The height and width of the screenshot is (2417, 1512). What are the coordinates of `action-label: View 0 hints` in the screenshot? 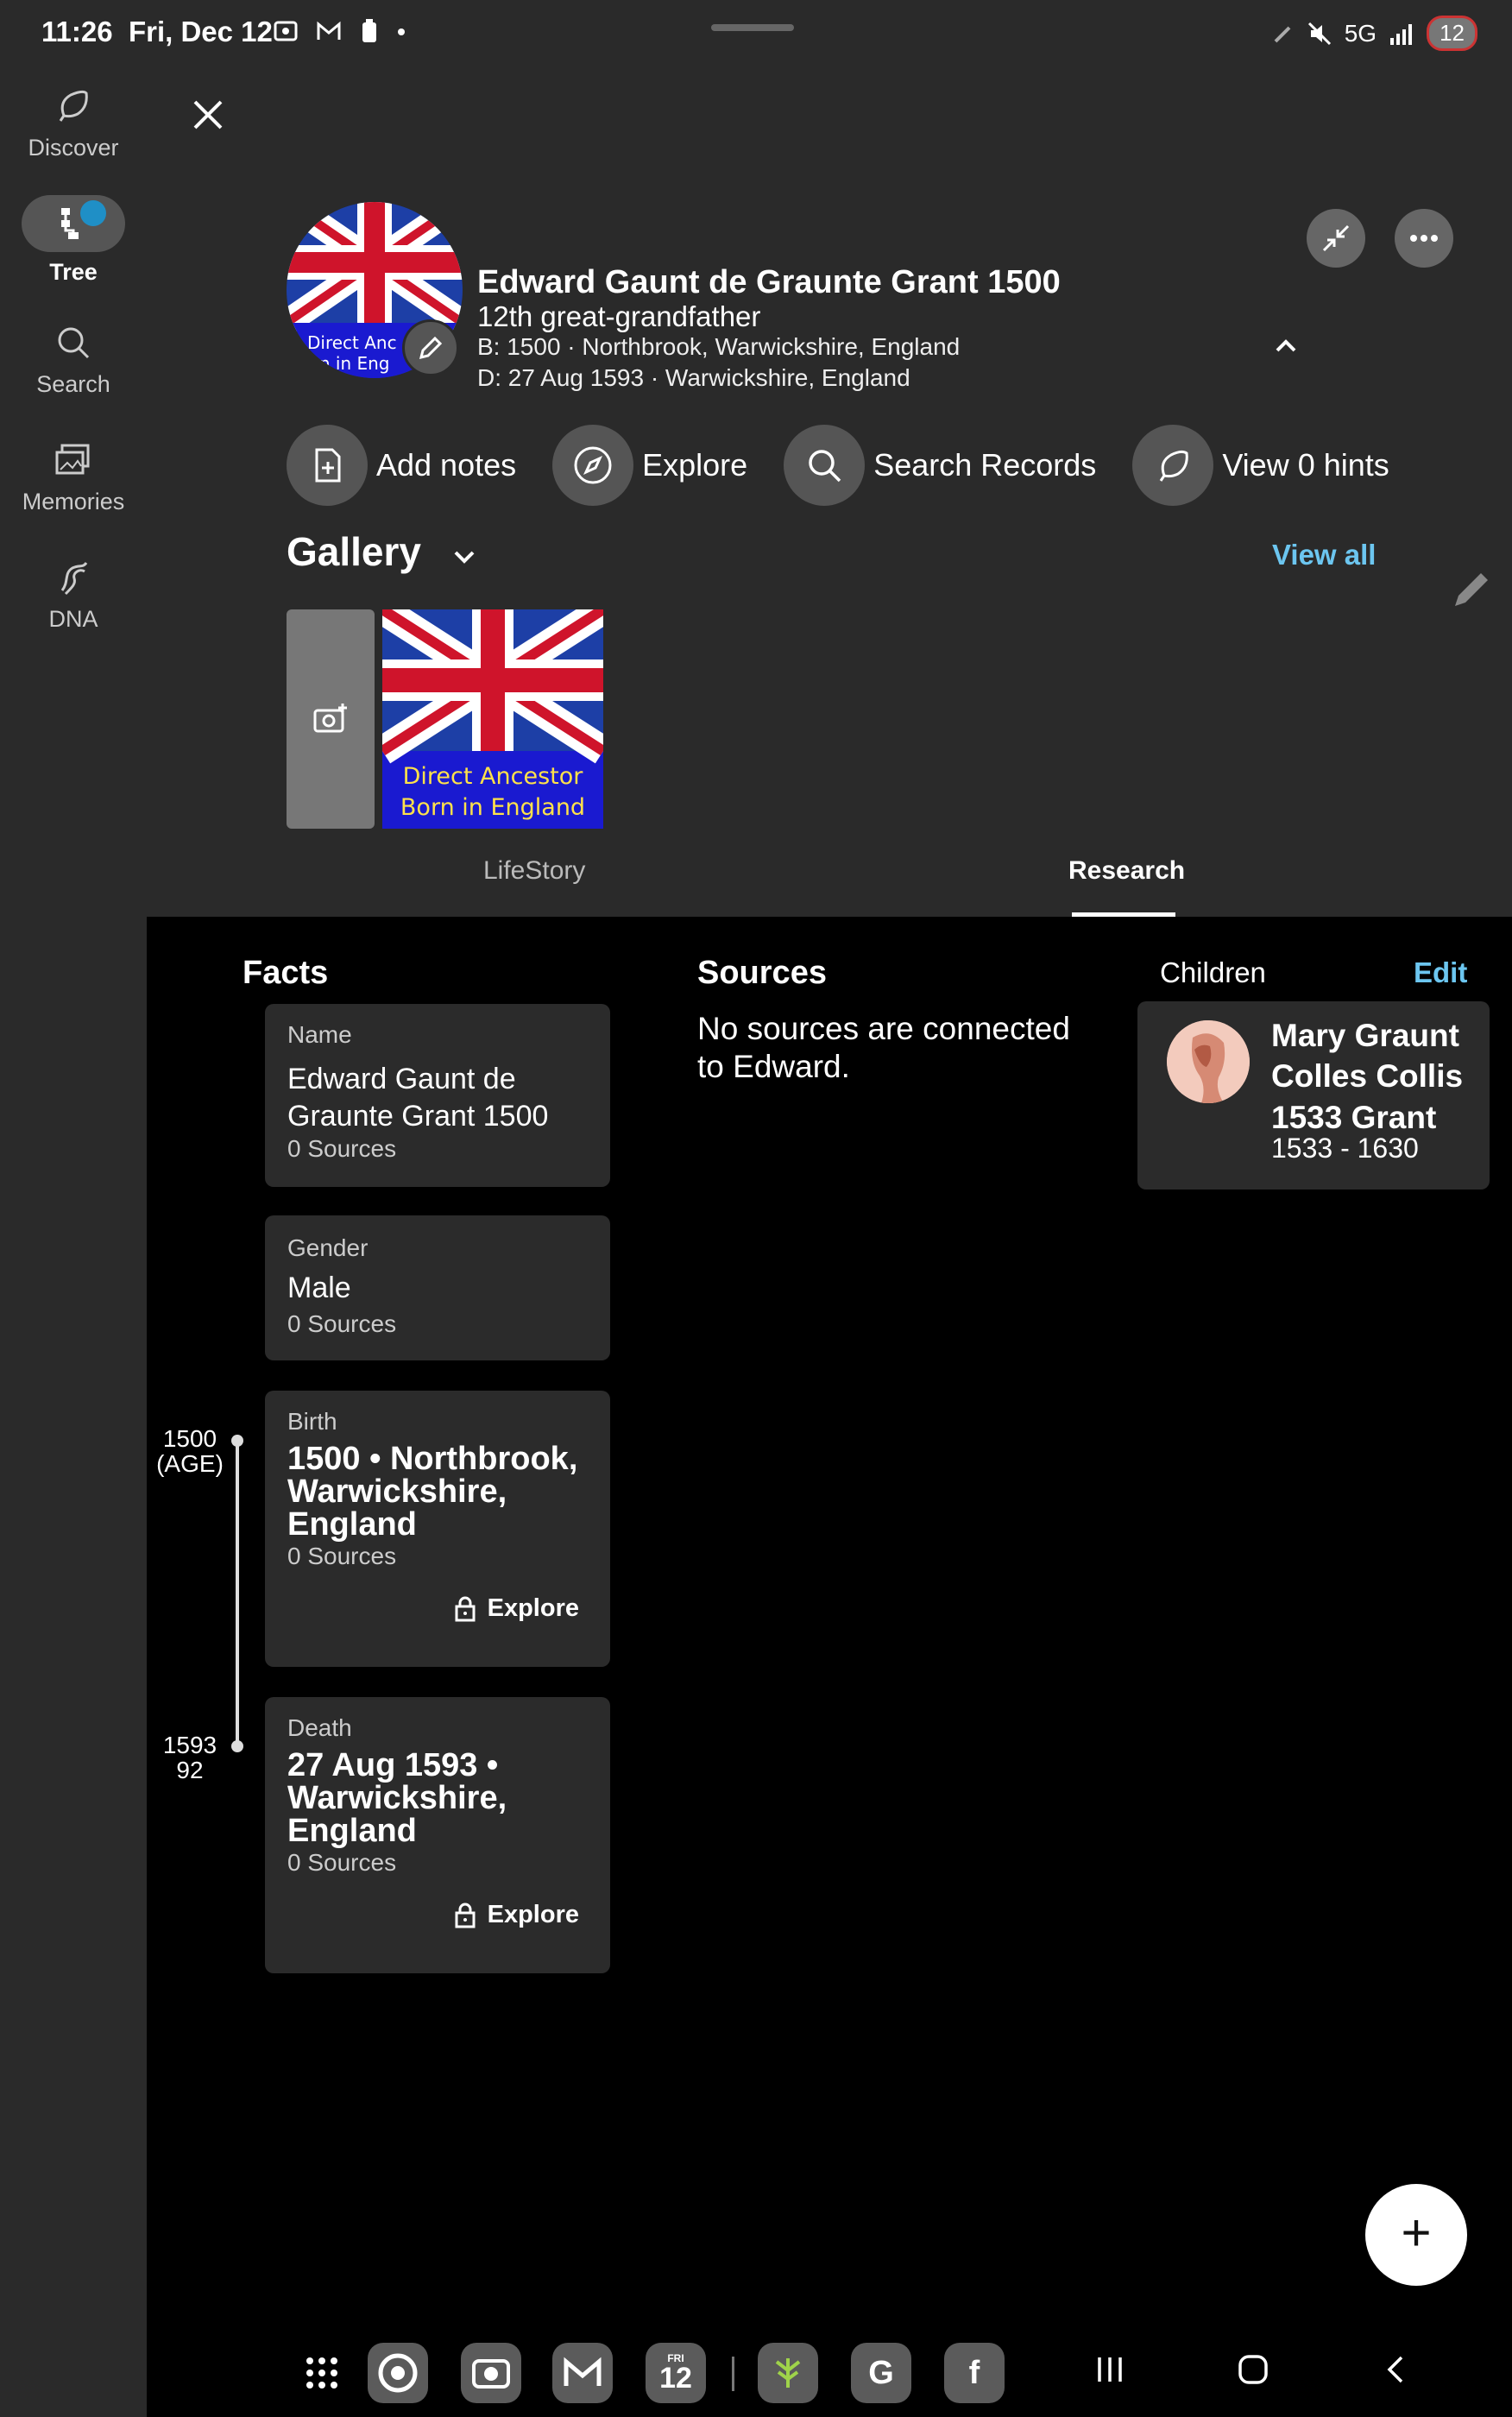 It's located at (1306, 465).